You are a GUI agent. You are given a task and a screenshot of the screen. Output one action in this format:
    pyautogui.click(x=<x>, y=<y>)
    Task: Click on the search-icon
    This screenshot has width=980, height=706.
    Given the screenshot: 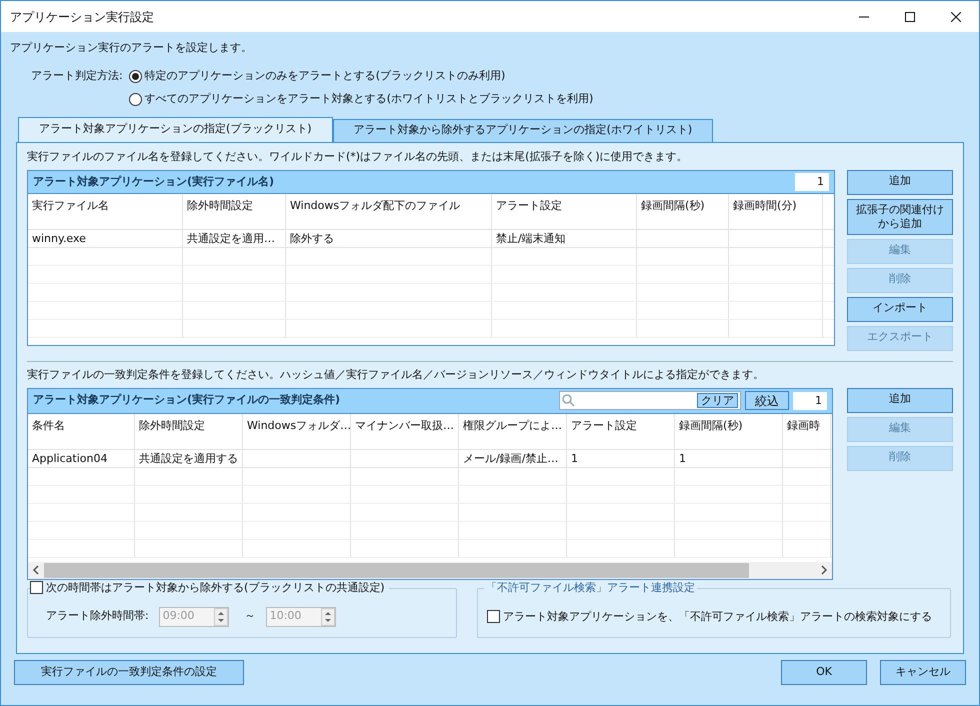 What is the action you would take?
    pyautogui.click(x=568, y=400)
    